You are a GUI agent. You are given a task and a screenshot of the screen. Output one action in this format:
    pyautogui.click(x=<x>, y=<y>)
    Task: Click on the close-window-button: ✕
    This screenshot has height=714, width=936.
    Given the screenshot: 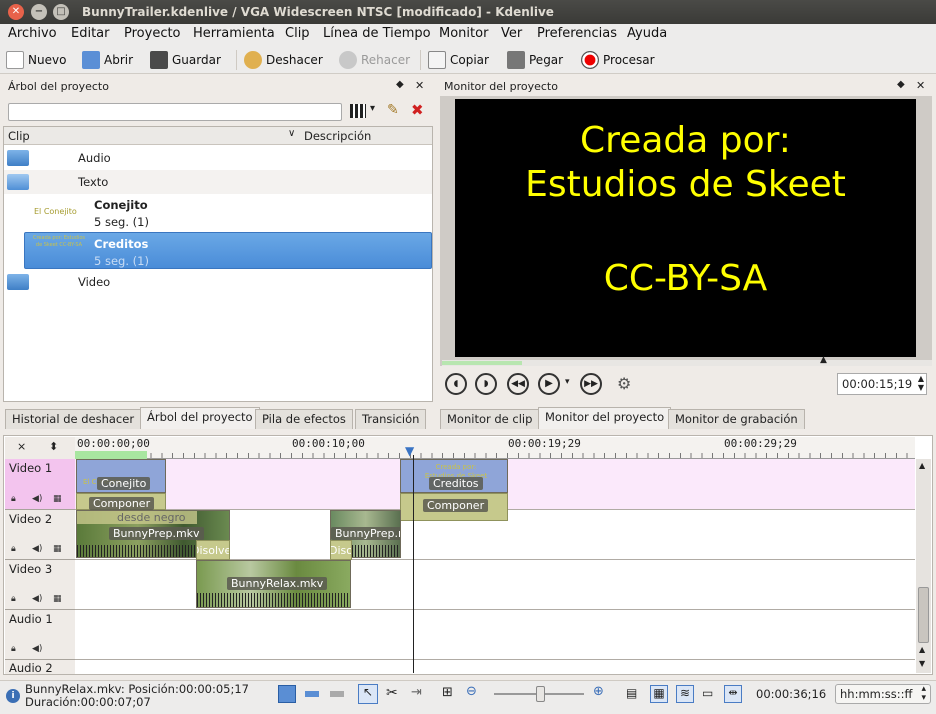 What is the action you would take?
    pyautogui.click(x=16, y=12)
    